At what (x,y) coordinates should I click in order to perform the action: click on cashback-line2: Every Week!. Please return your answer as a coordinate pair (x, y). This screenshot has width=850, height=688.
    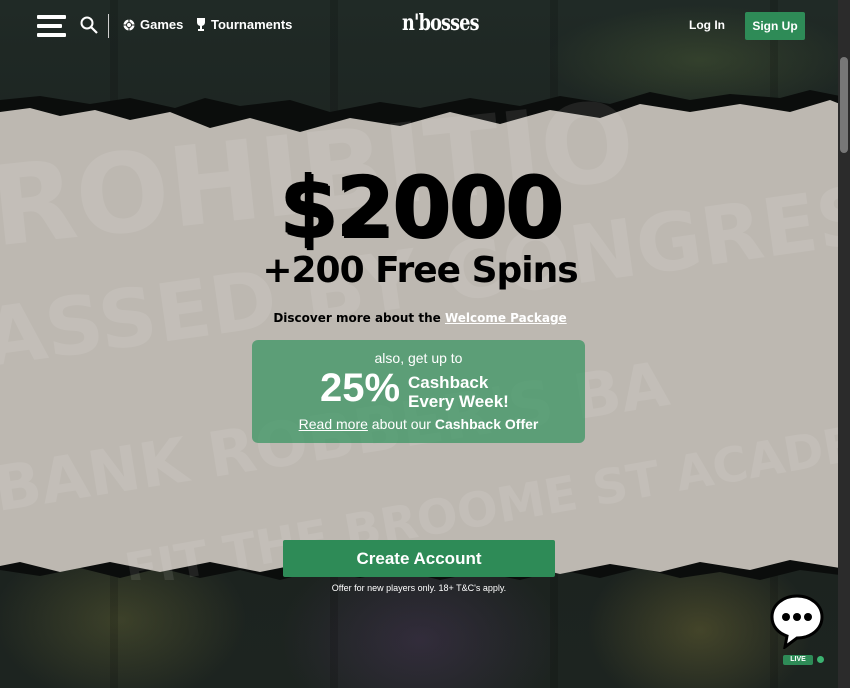
    Looking at the image, I should click on (458, 401).